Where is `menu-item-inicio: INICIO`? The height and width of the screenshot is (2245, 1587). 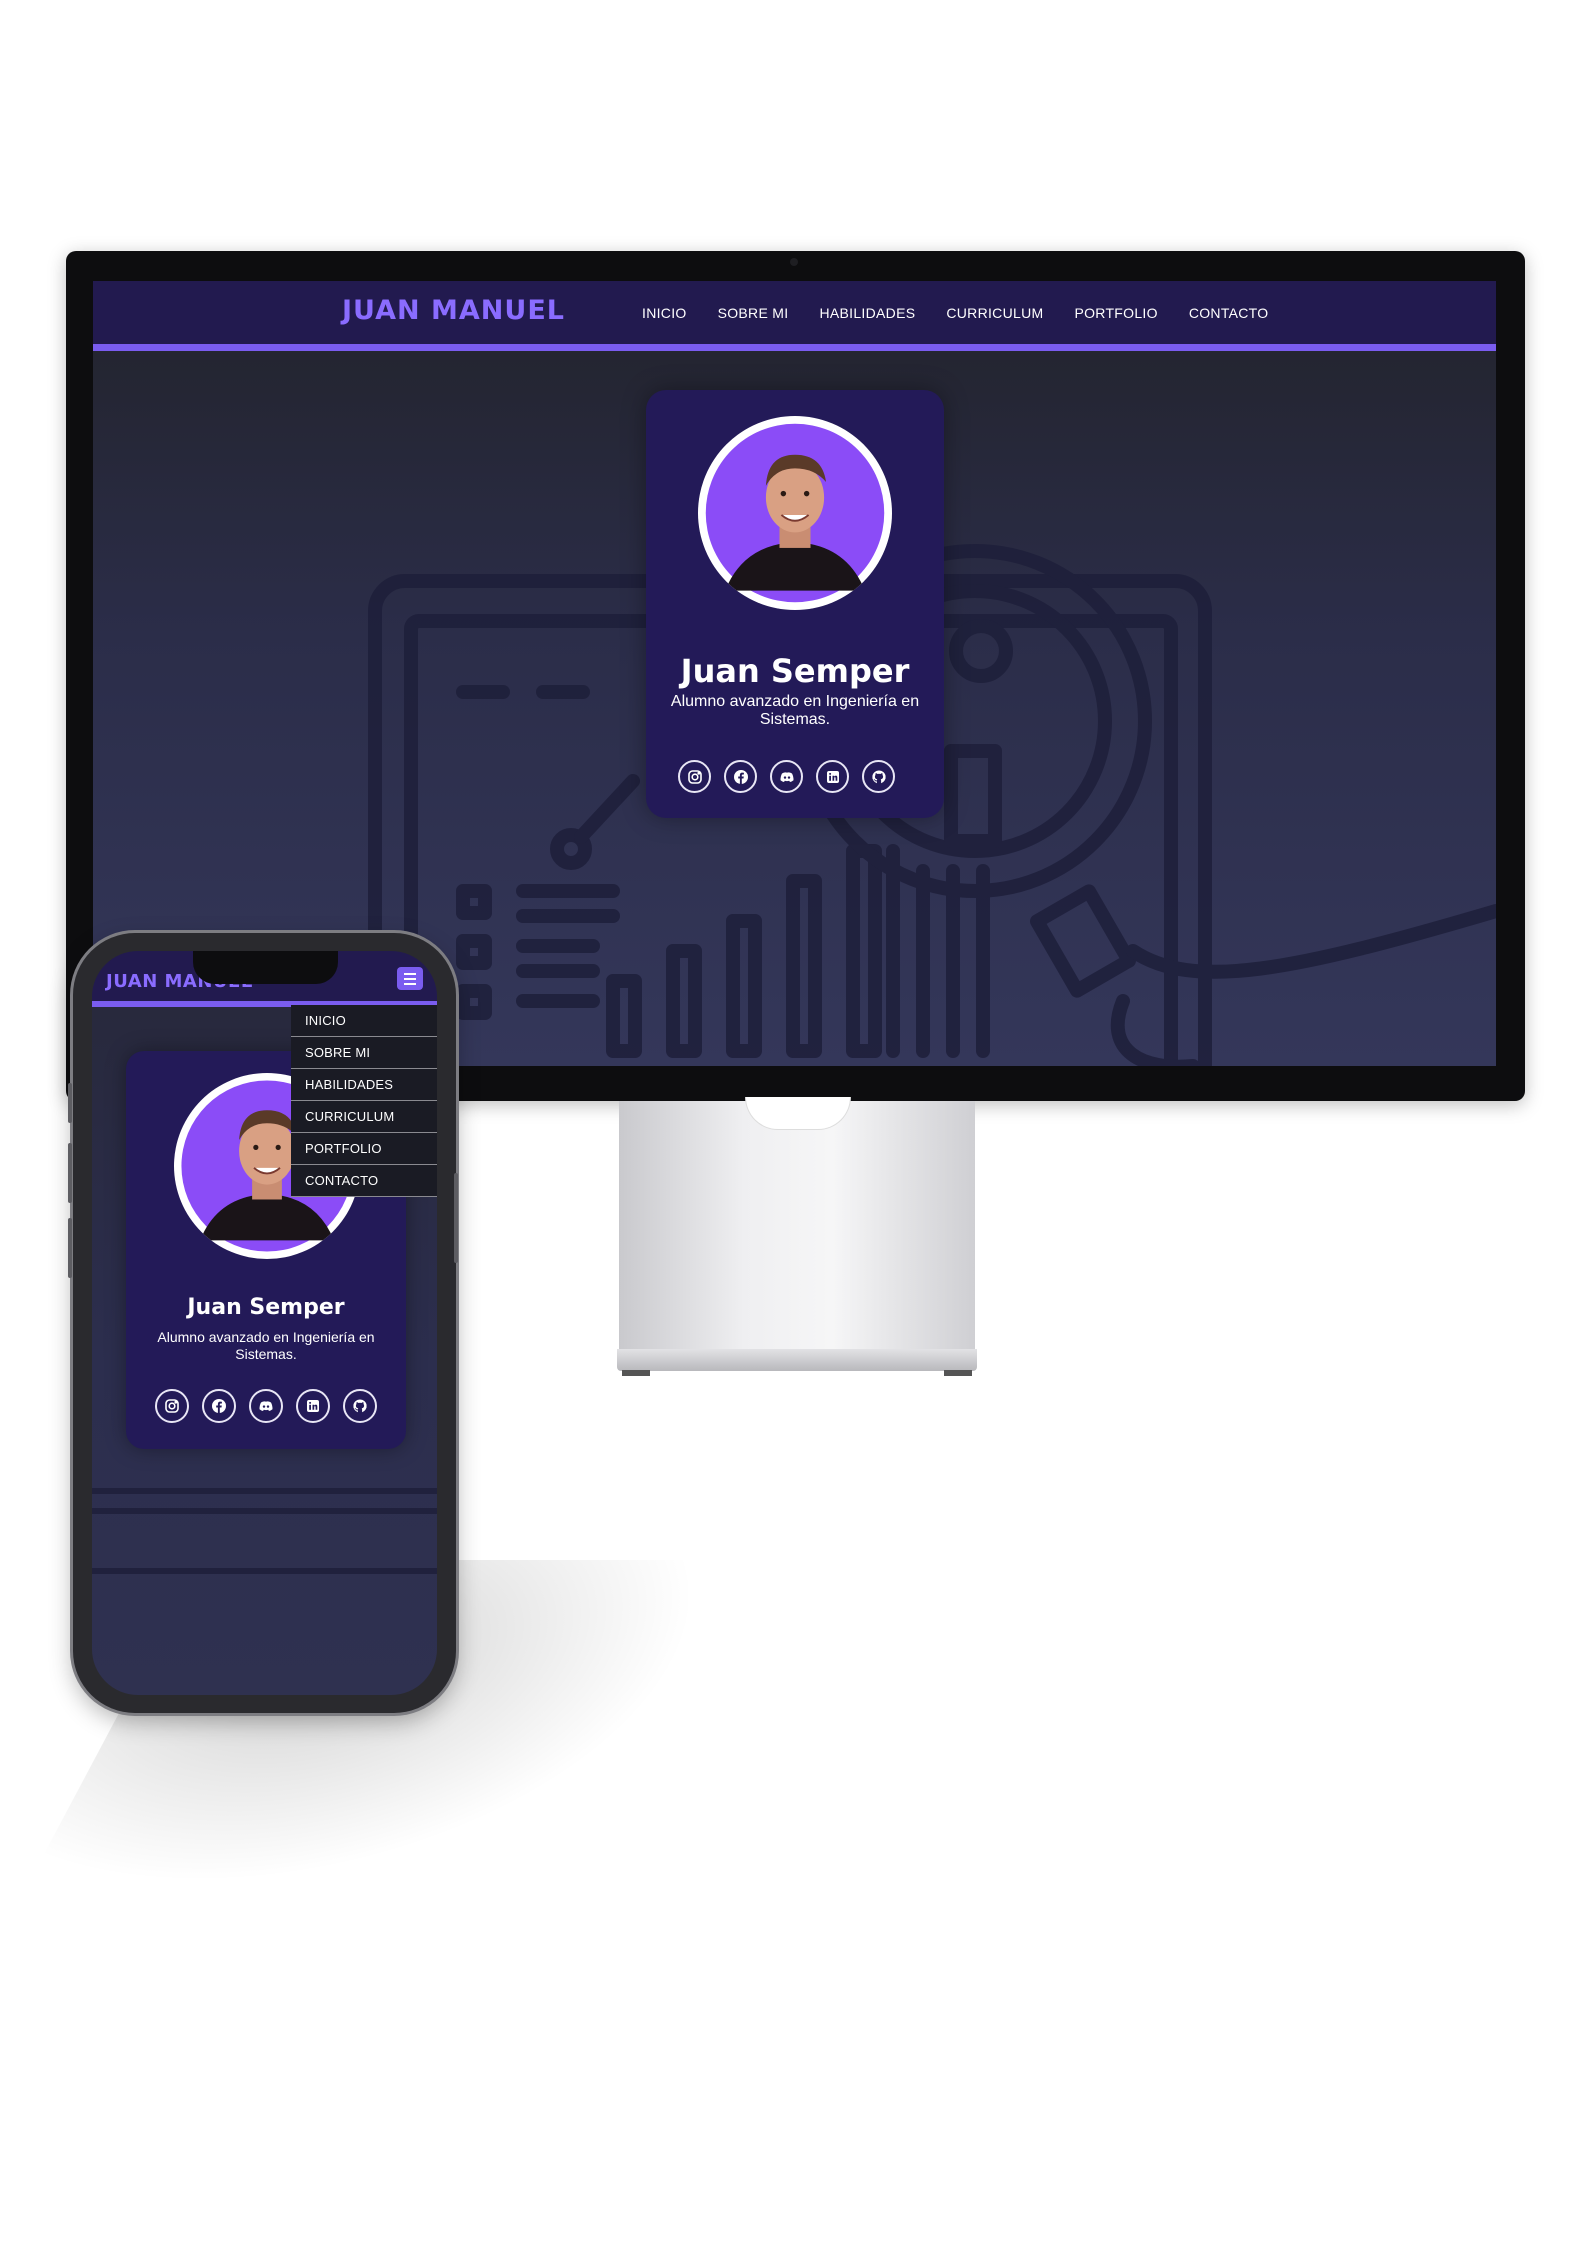 menu-item-inicio: INICIO is located at coordinates (364, 1021).